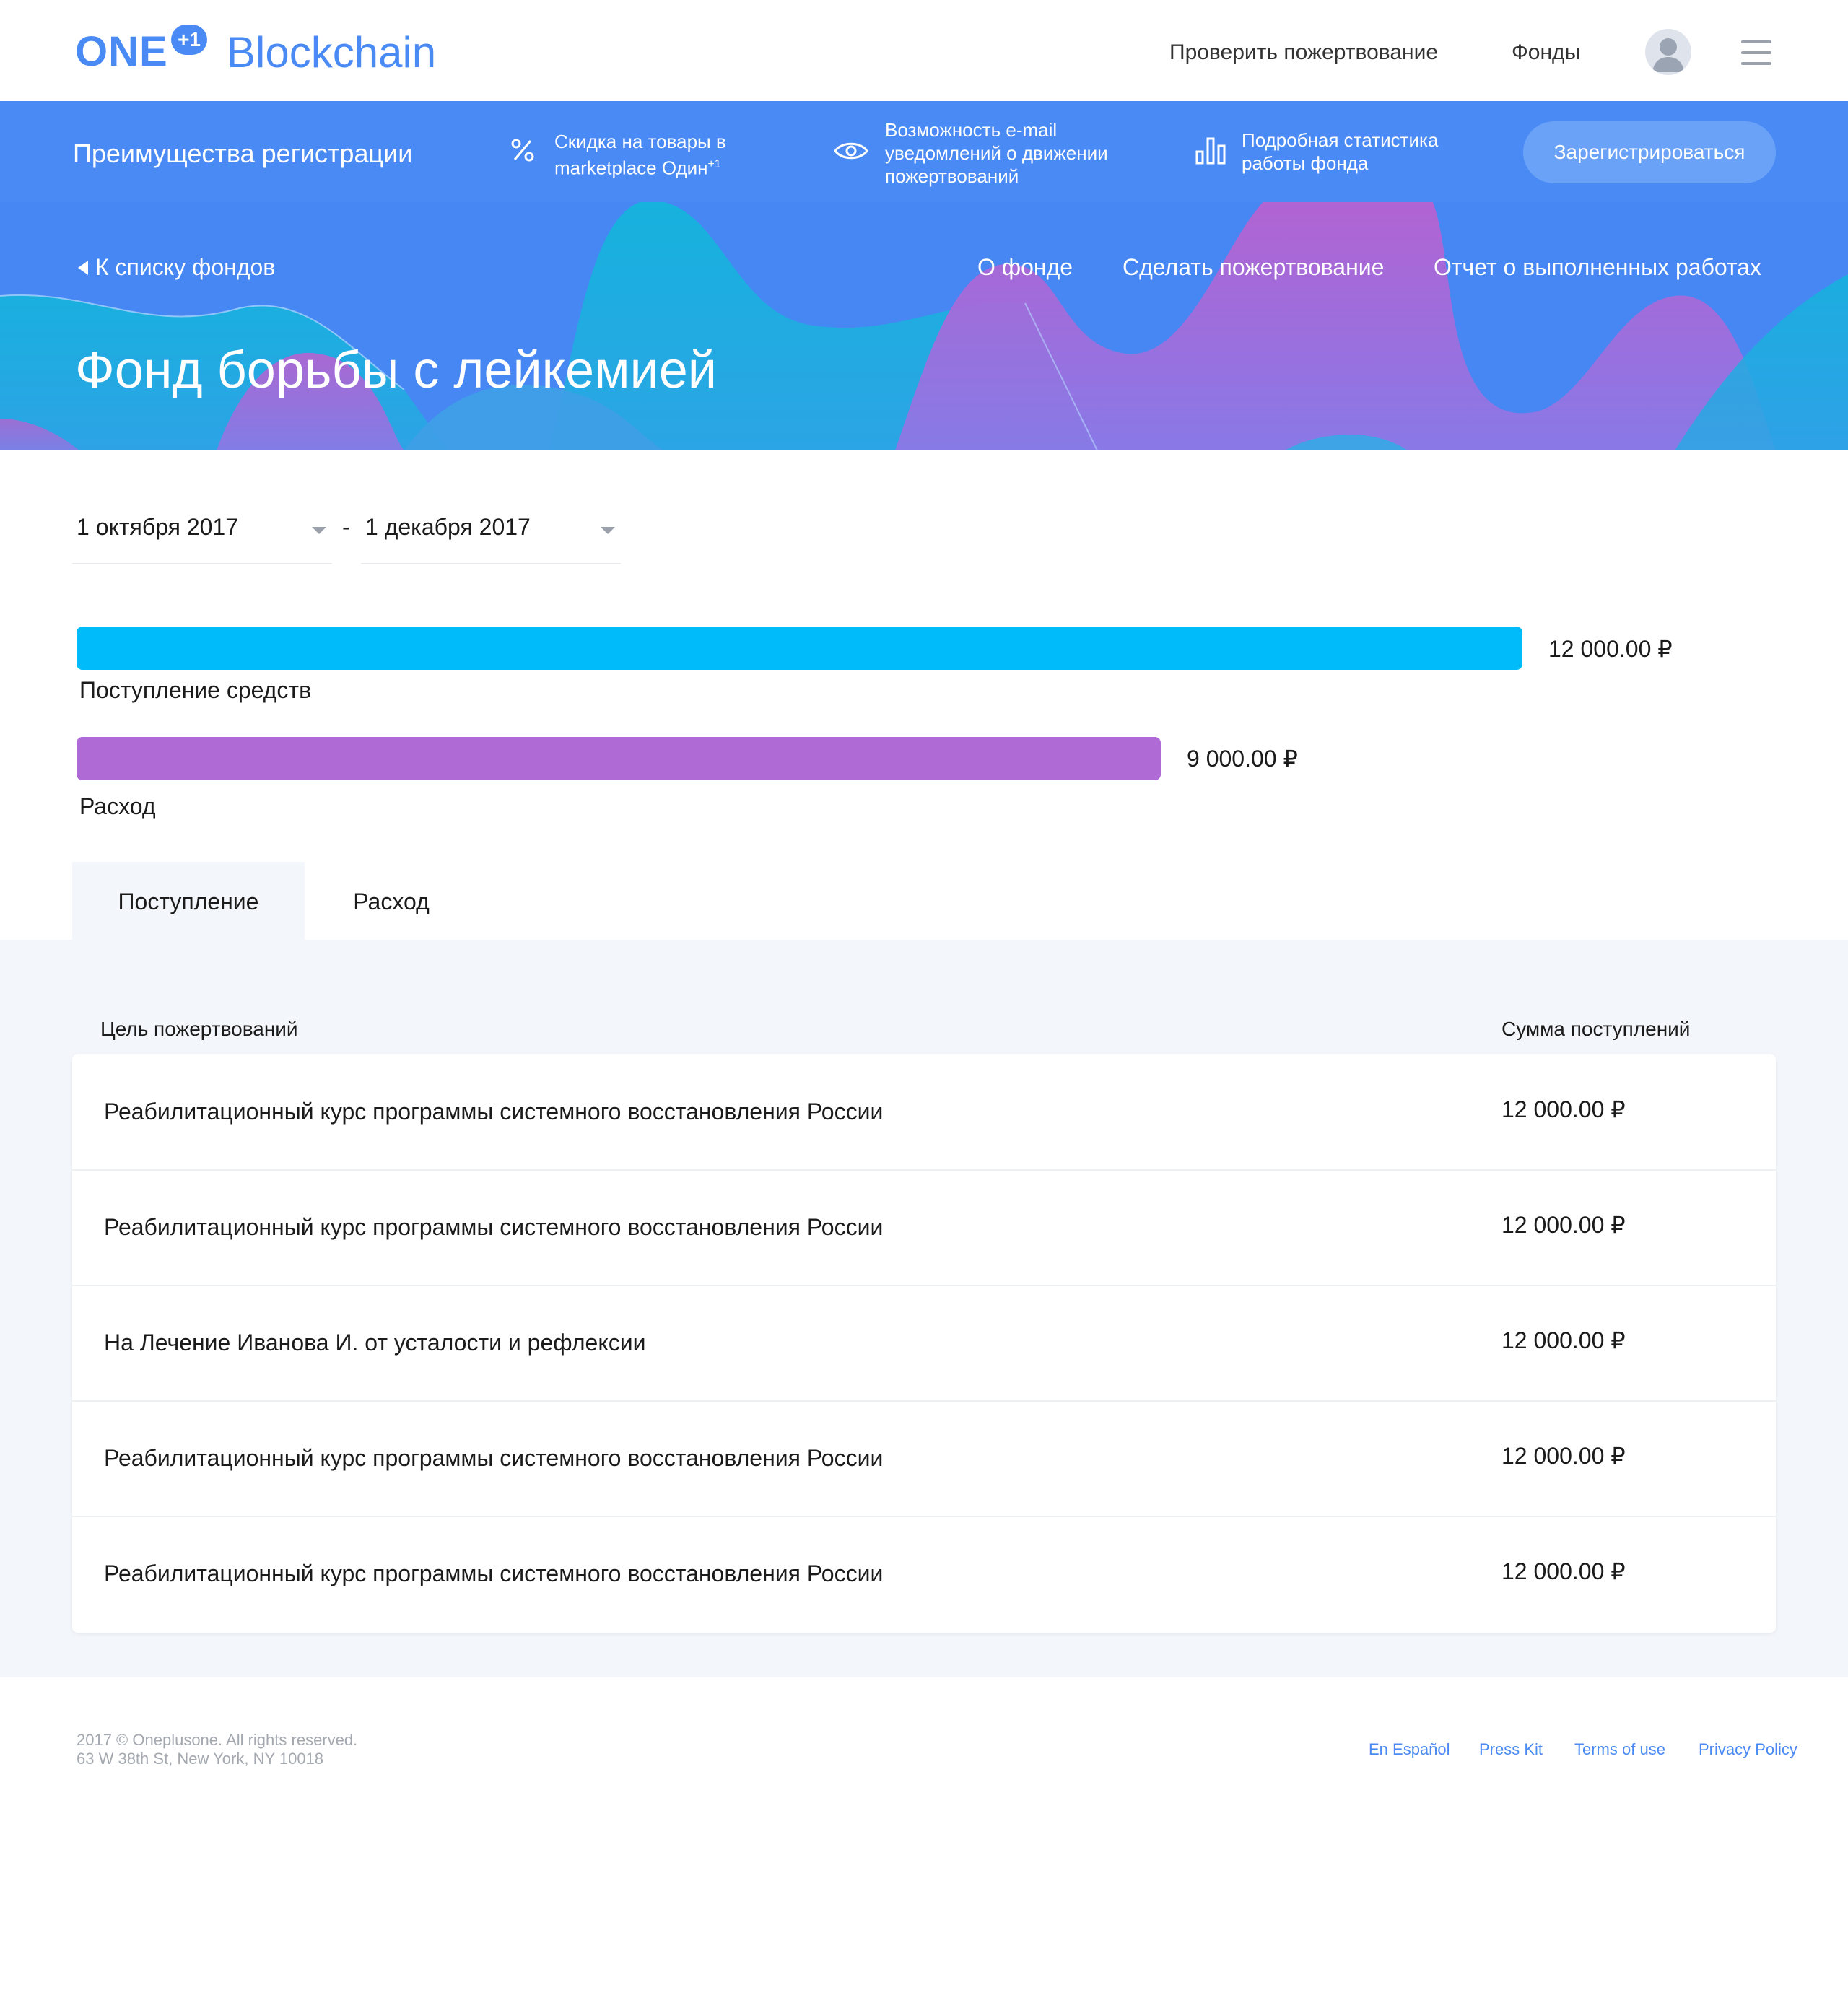 The width and height of the screenshot is (1848, 1995). I want to click on back-to-funds-link: К списку фондов, so click(176, 267).